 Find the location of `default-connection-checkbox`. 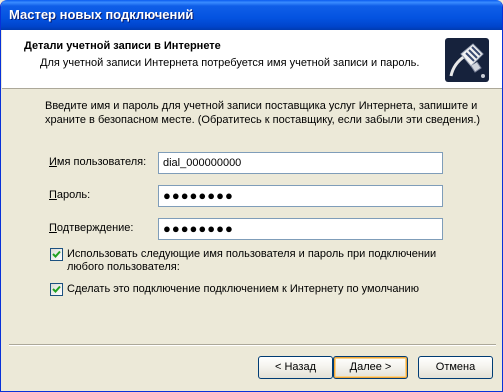

default-connection-checkbox is located at coordinates (56, 289).